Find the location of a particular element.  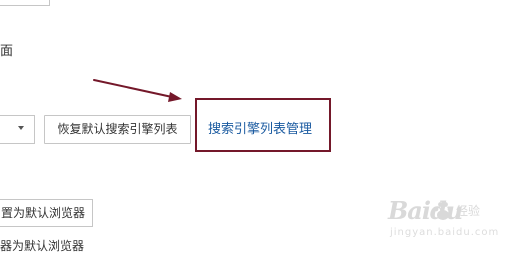

manage-search-engines-link: 搜索引擎列表管理 is located at coordinates (260, 130).